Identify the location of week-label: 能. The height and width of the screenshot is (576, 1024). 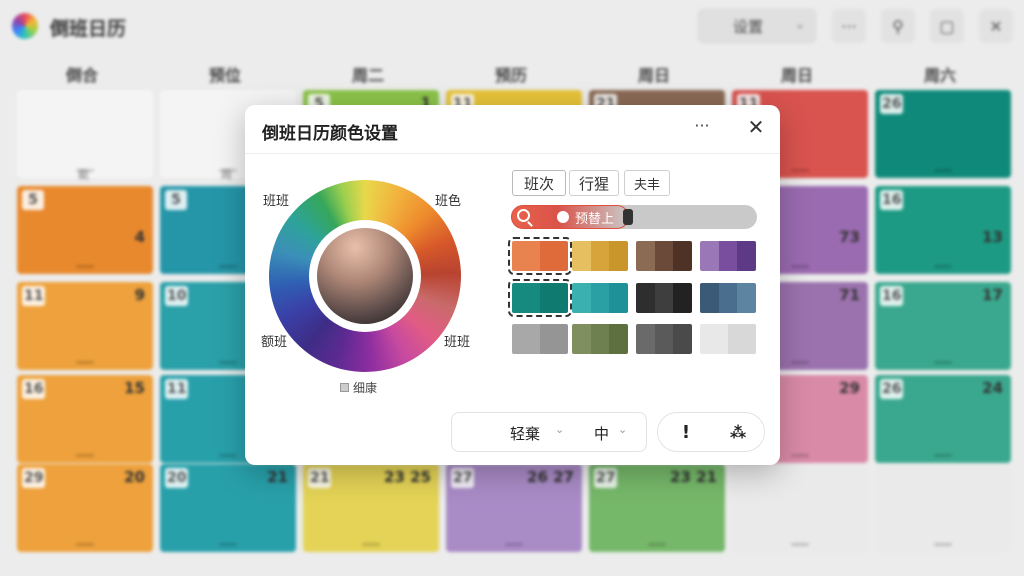
(83, 174).